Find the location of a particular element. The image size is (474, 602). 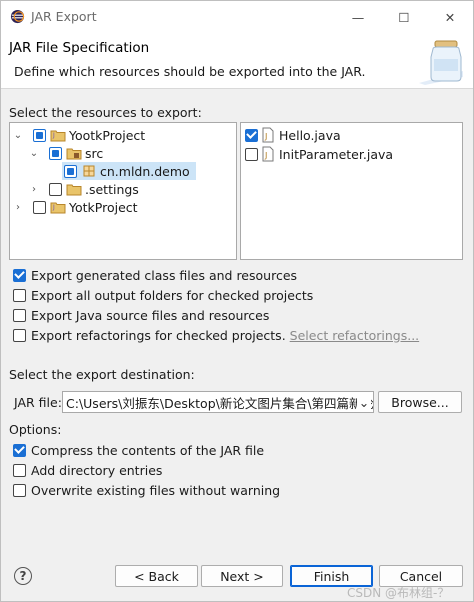

tree-item-label: .settings is located at coordinates (112, 189).